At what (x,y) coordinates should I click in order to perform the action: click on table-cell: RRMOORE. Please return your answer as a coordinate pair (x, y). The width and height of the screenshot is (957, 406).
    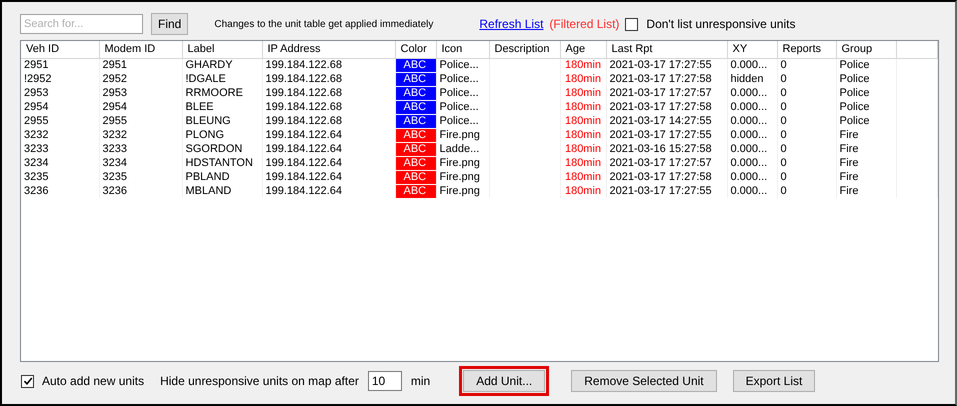
    Looking at the image, I should click on (222, 93).